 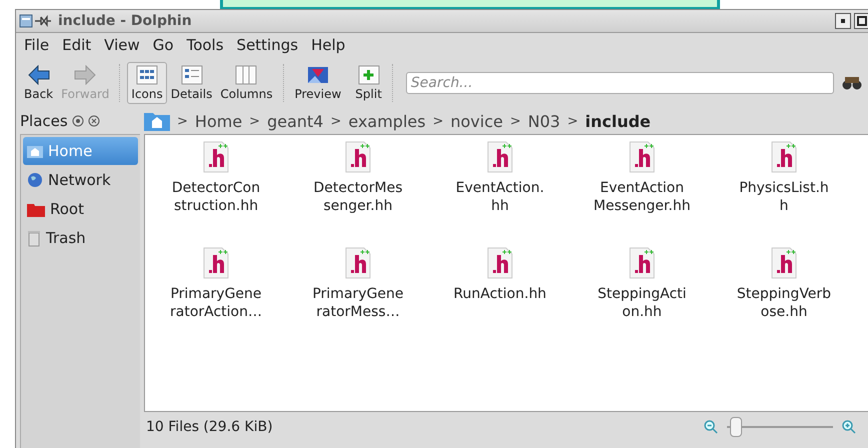 I want to click on file-name: EventAction. hh, so click(x=500, y=197).